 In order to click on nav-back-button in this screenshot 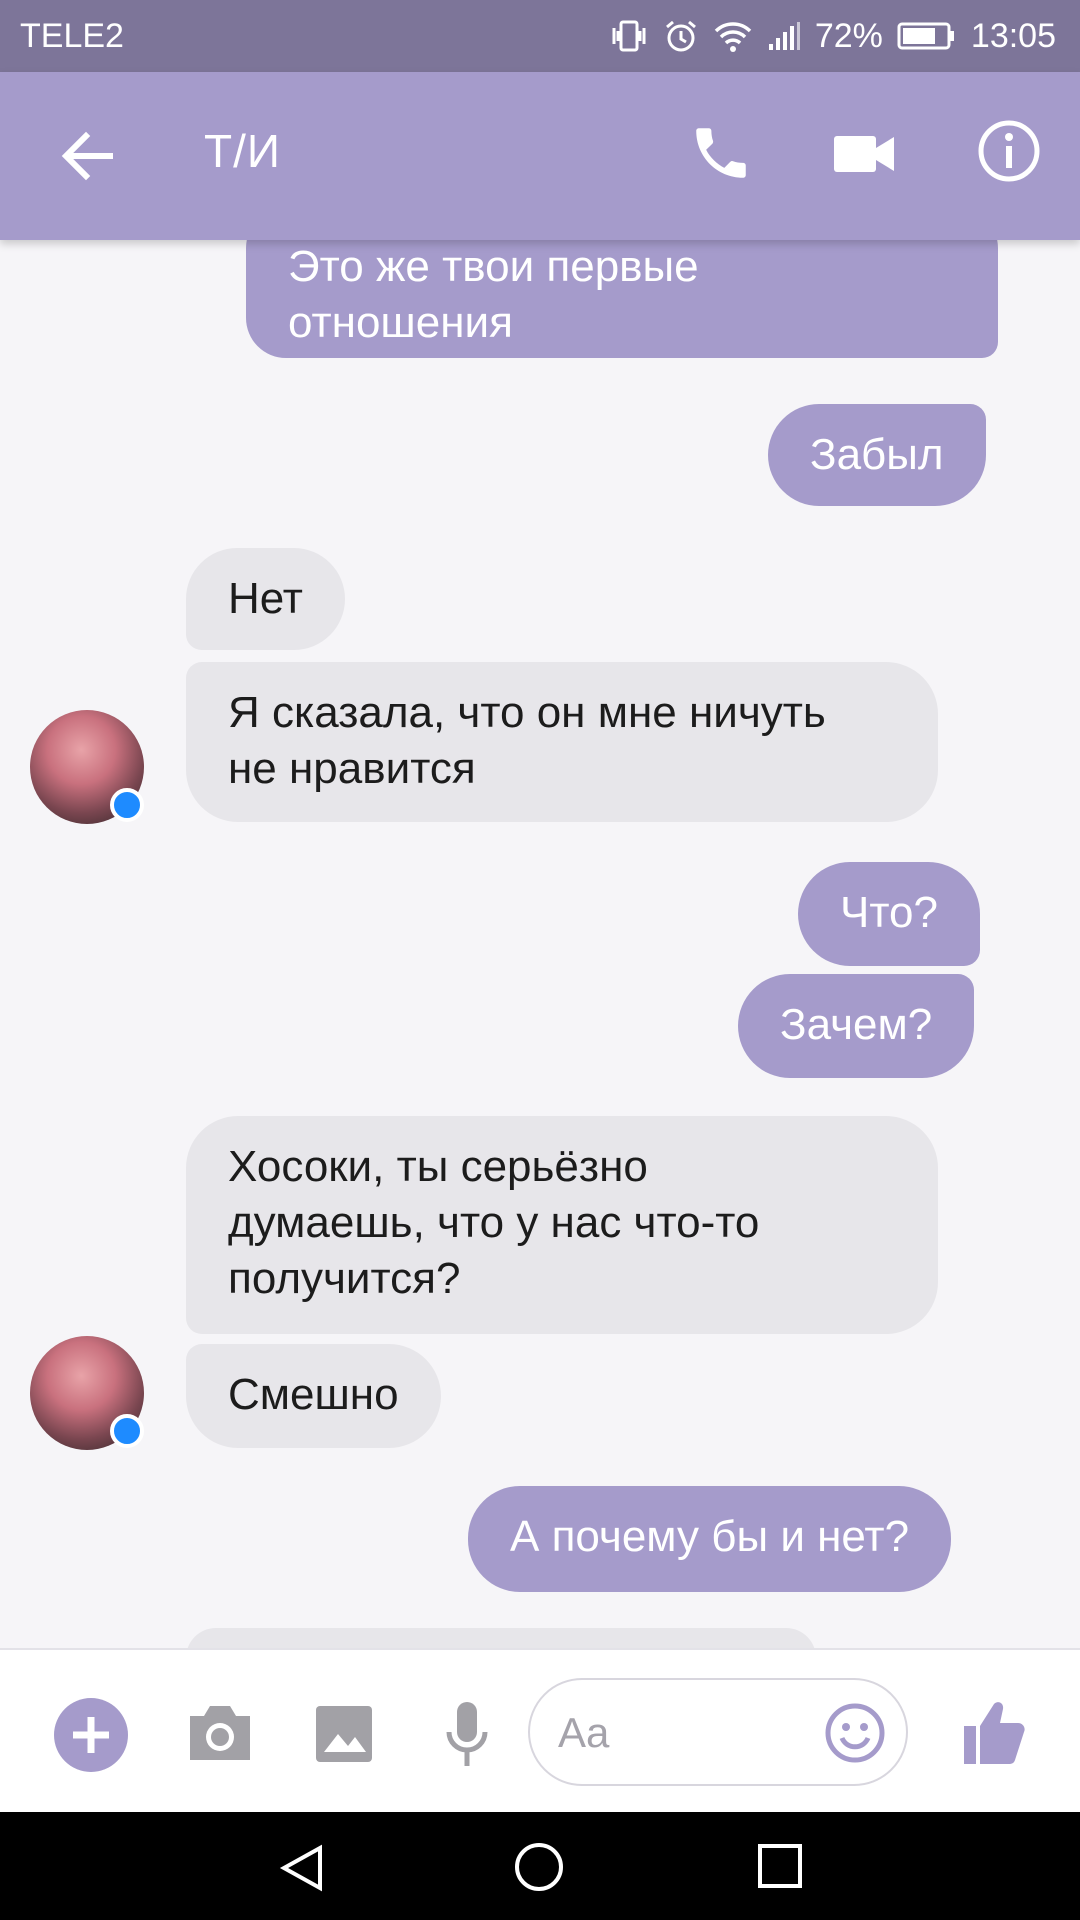, I will do `click(302, 1868)`.